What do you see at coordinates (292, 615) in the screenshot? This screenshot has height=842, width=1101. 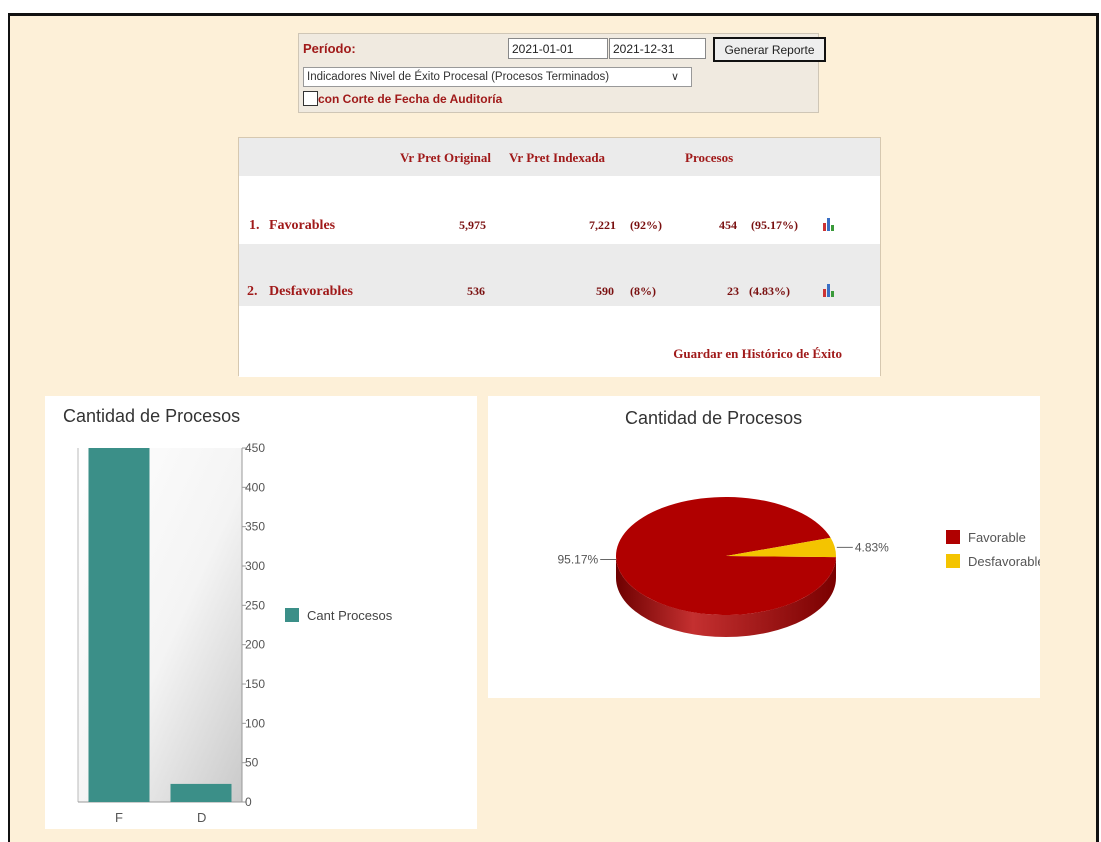 I see `legend-swatch-cant-procesos` at bounding box center [292, 615].